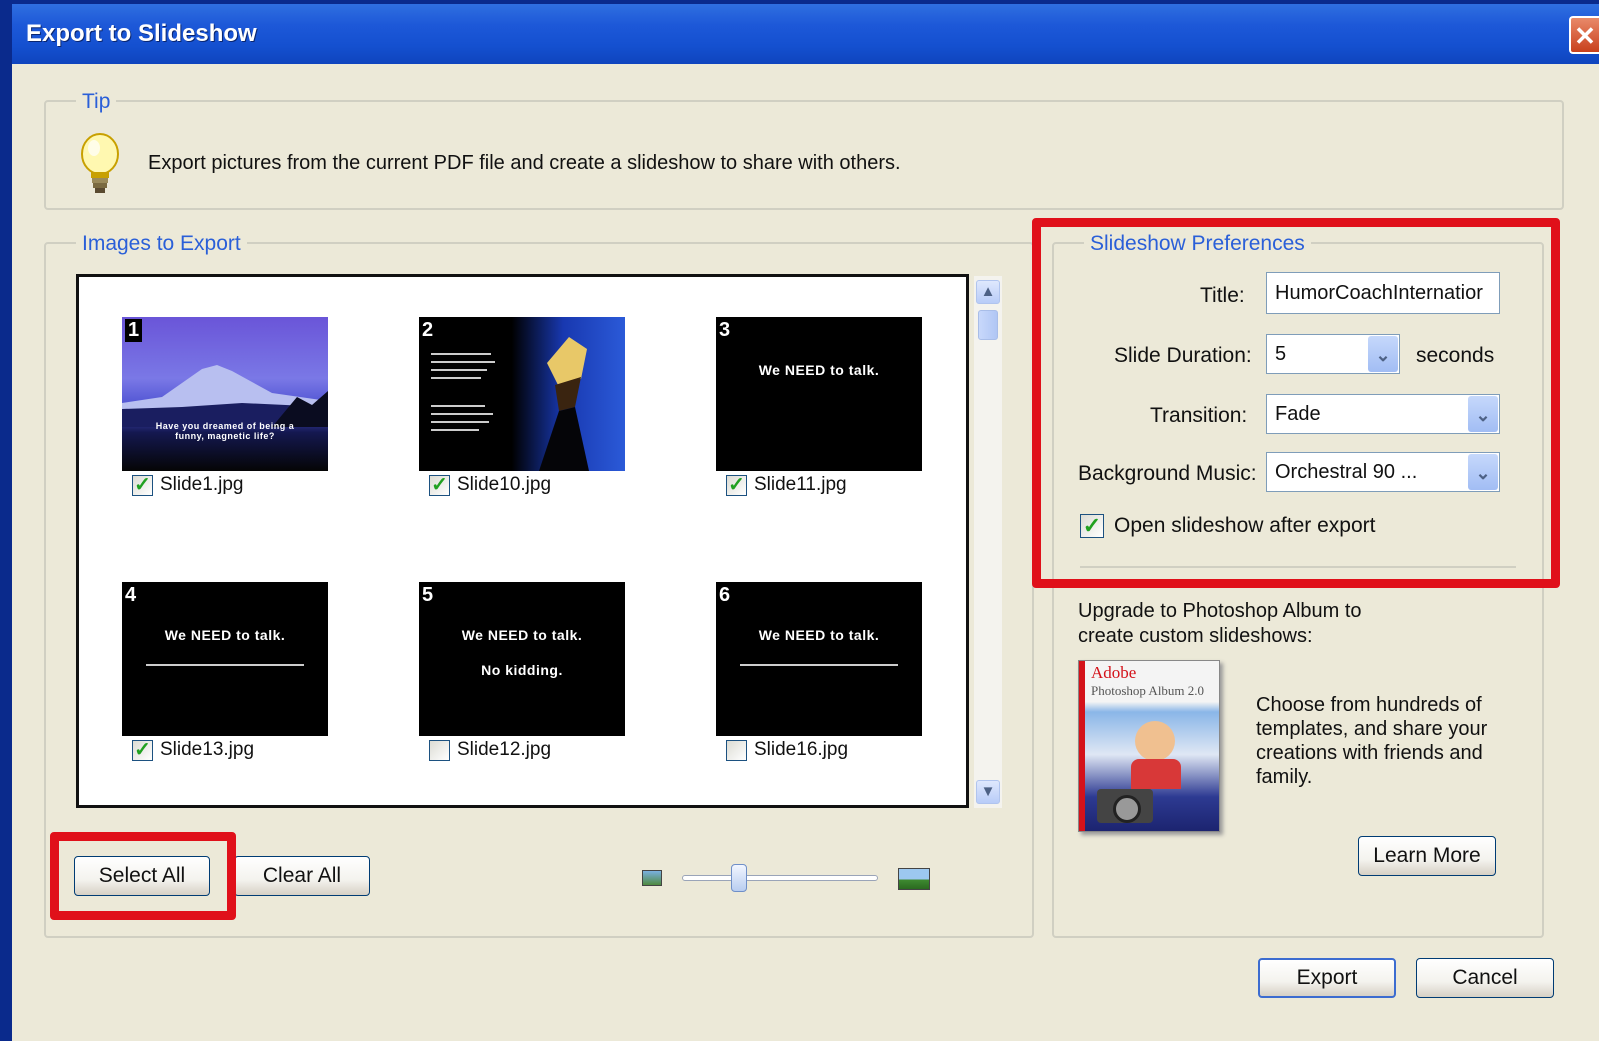  I want to click on zoom-slider-handle, so click(738, 878).